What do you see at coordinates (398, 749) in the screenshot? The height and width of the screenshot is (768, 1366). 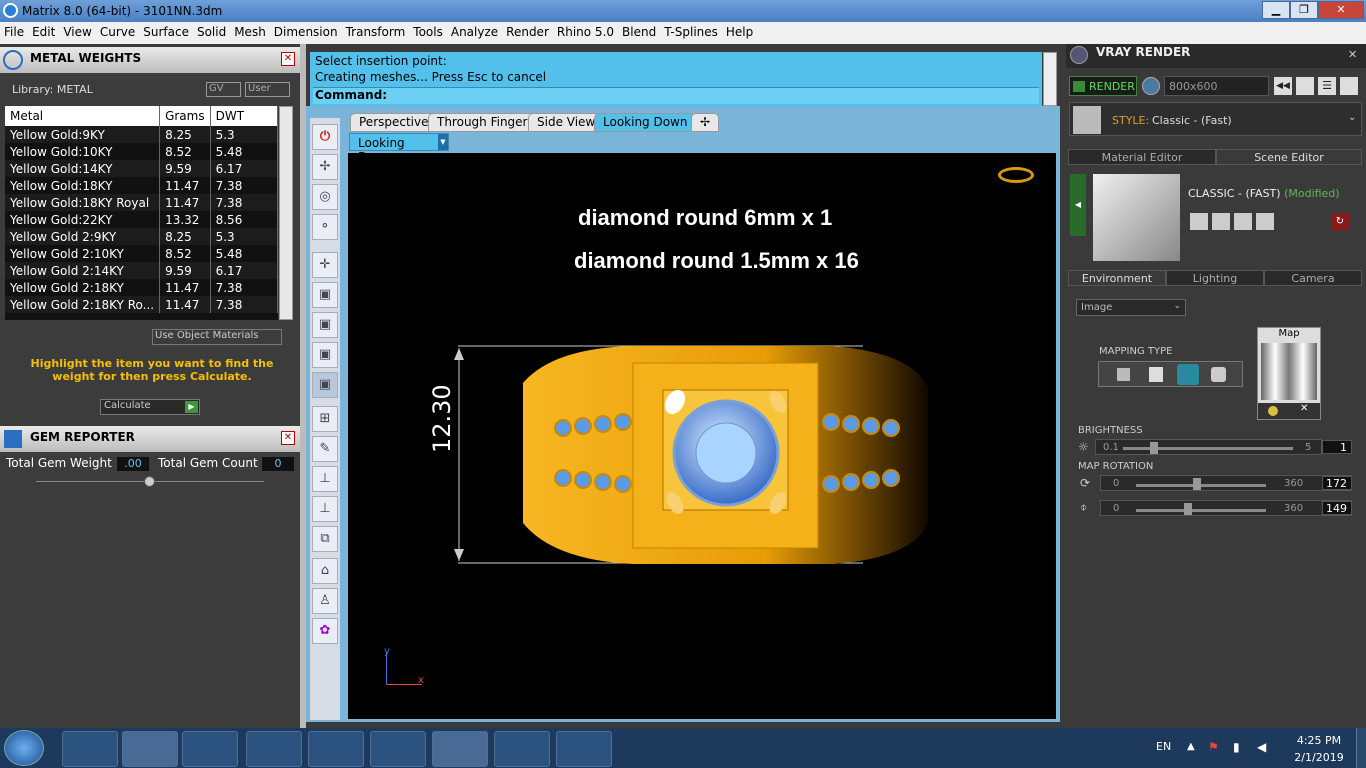 I see `app-taskbar-icon` at bounding box center [398, 749].